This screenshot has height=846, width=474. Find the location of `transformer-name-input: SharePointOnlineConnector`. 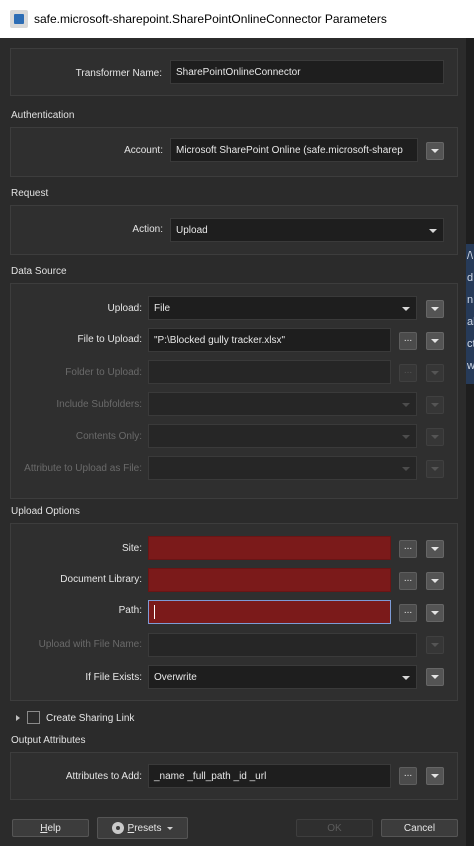

transformer-name-input: SharePointOnlineConnector is located at coordinates (307, 72).